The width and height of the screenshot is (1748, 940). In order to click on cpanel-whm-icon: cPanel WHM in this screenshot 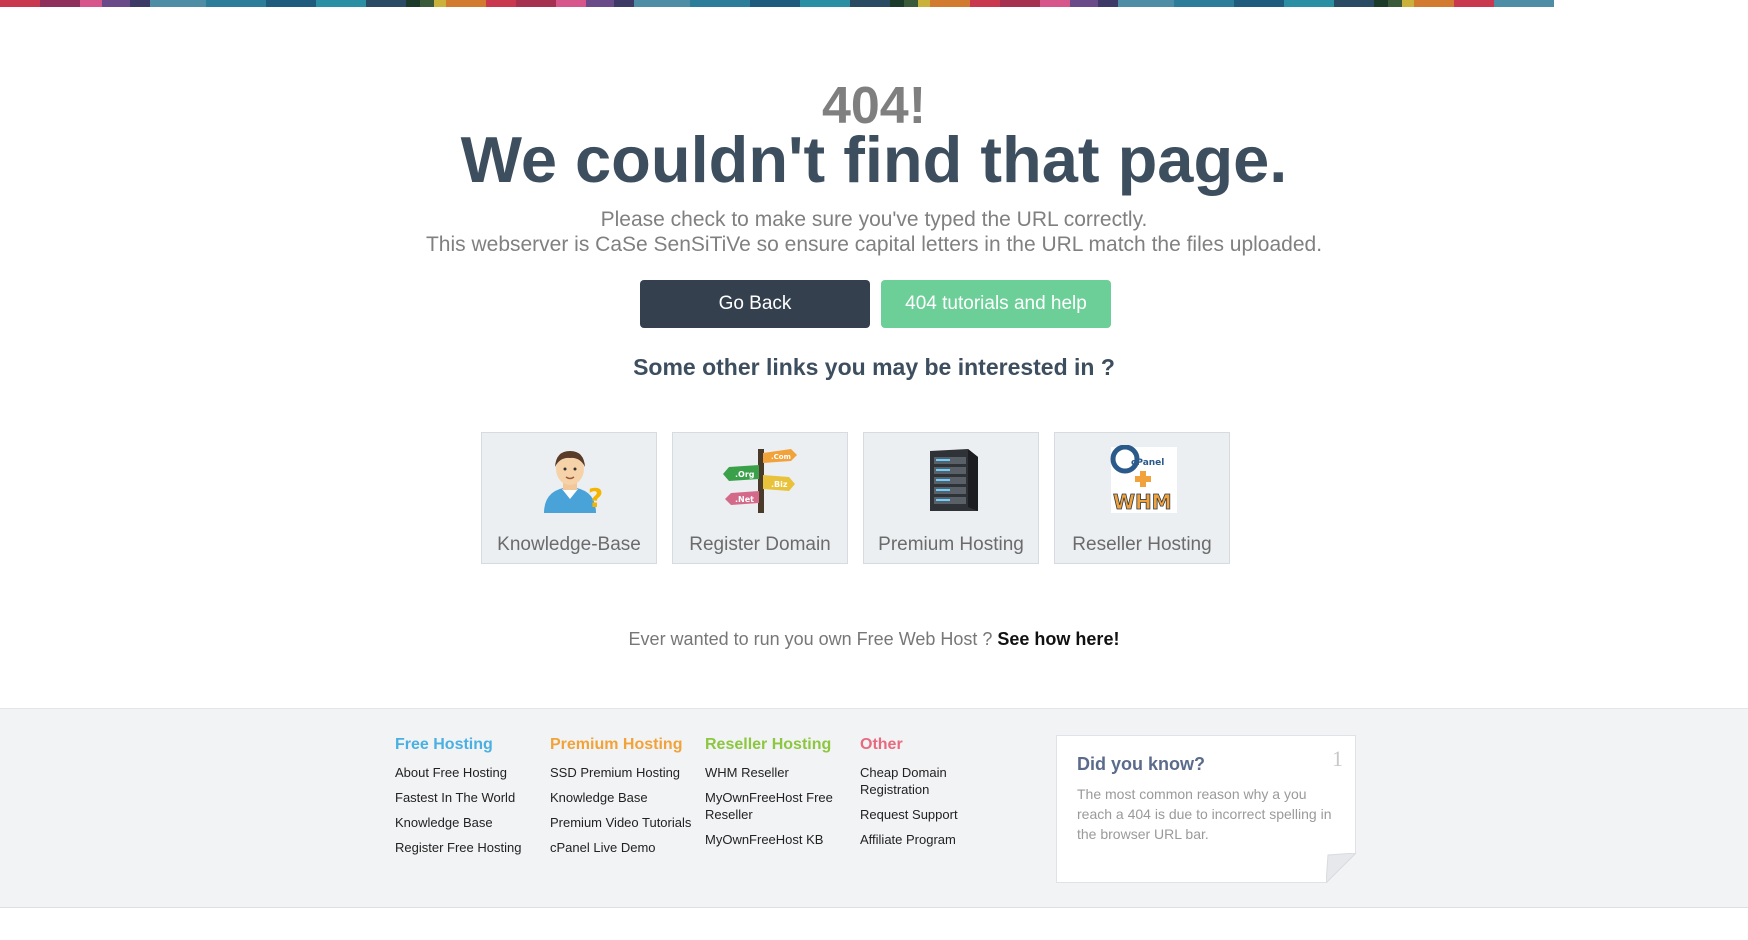, I will do `click(1143, 479)`.